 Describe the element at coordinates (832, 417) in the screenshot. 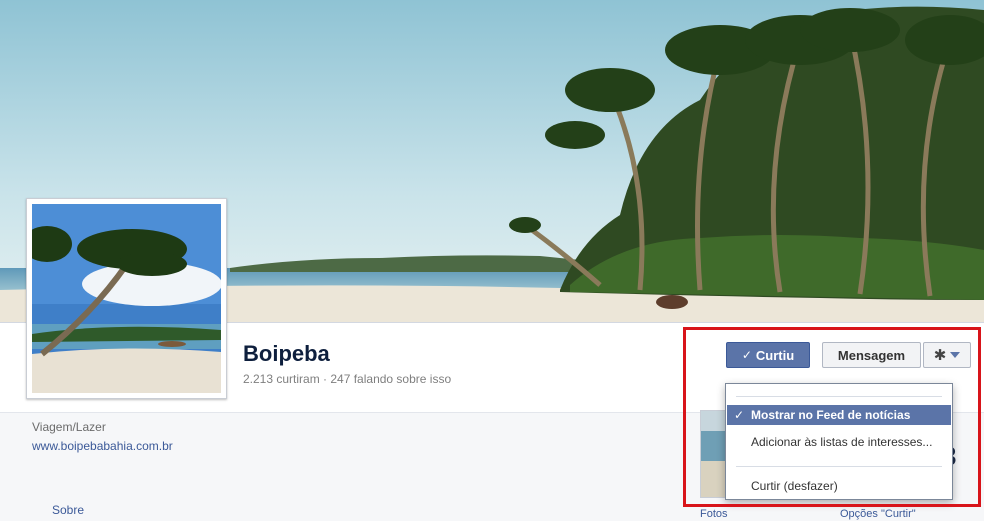

I see `highlight-box` at that location.